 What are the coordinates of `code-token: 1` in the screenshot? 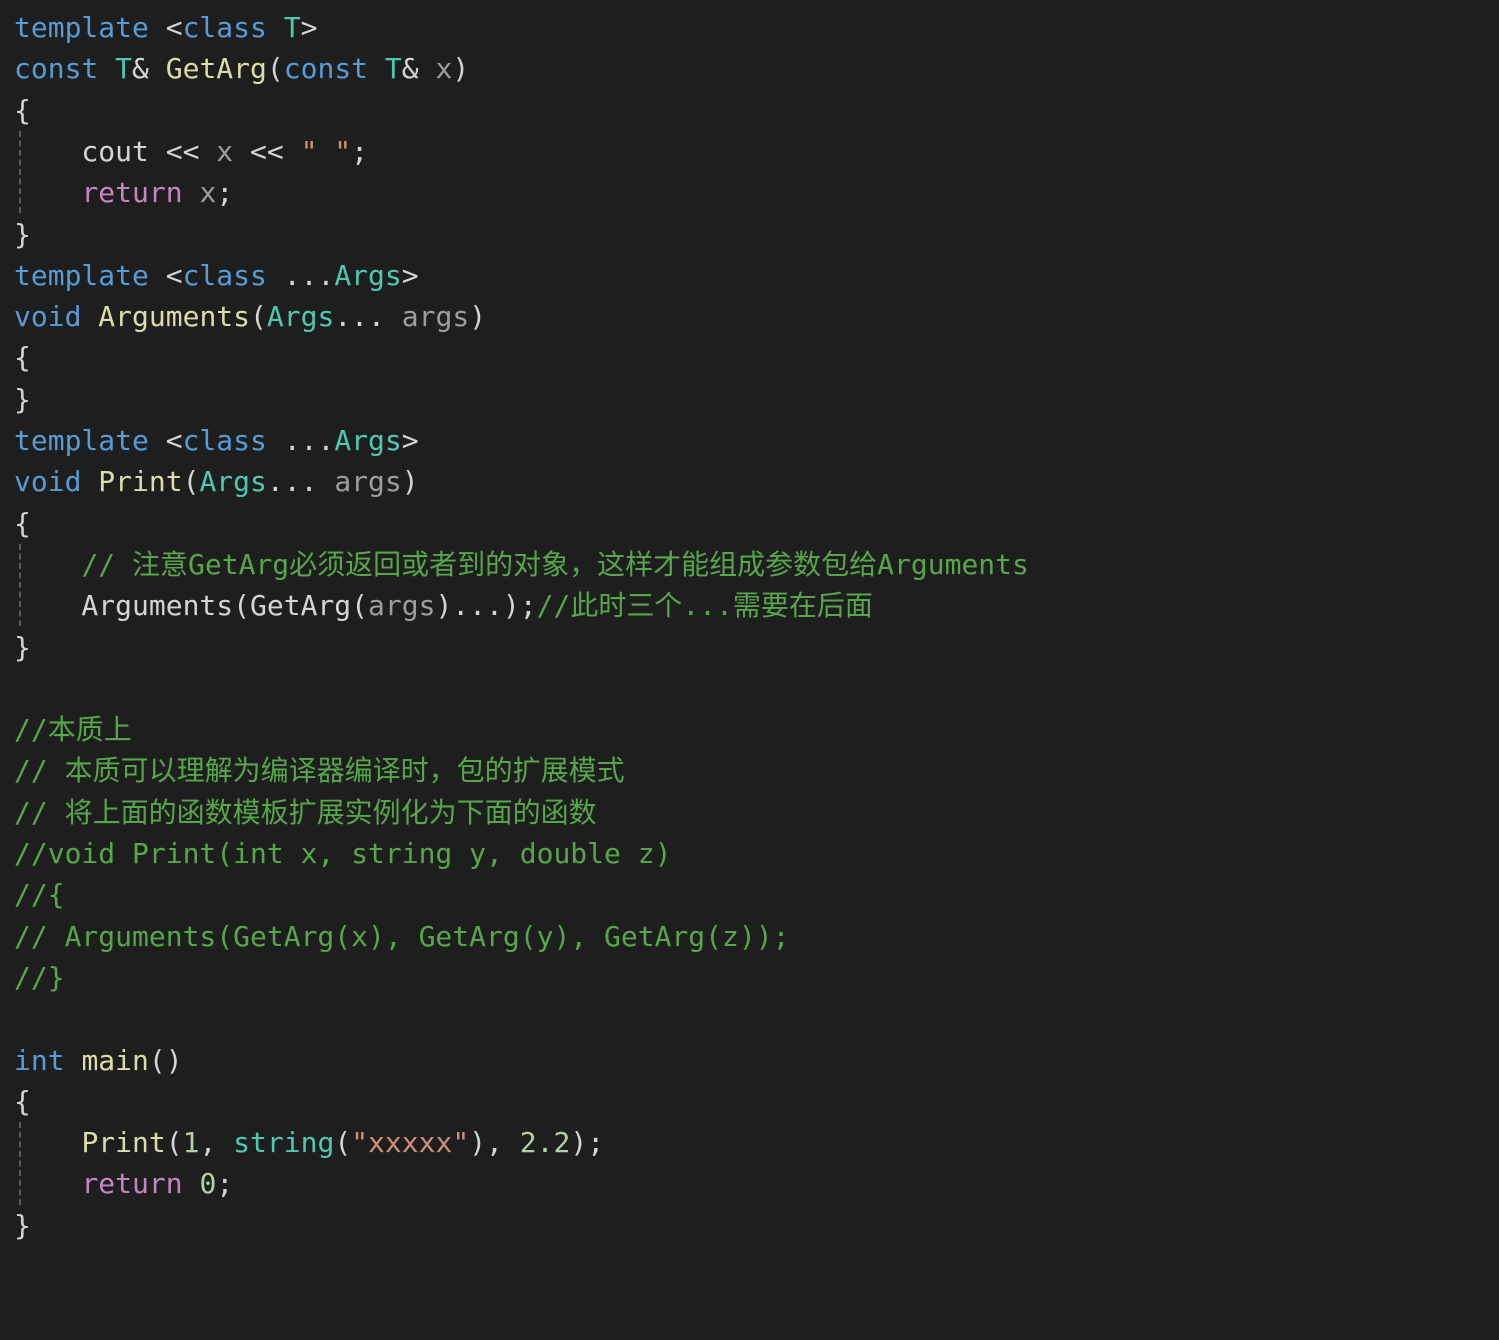 It's located at (191, 1143).